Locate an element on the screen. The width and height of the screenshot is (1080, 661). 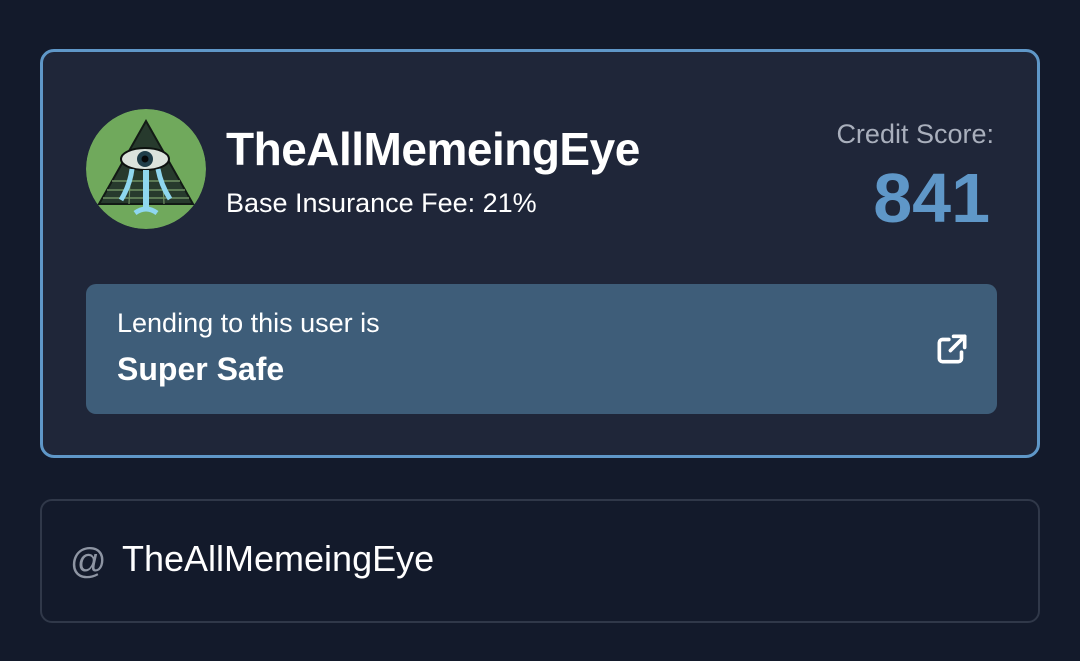
illuminati-eye-avatar-icon is located at coordinates (146, 169).